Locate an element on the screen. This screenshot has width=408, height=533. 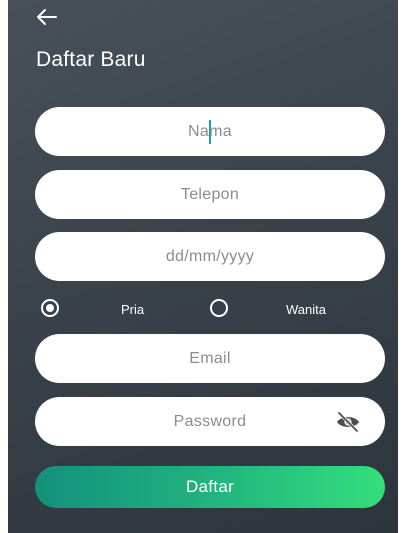
text-caret is located at coordinates (210, 132).